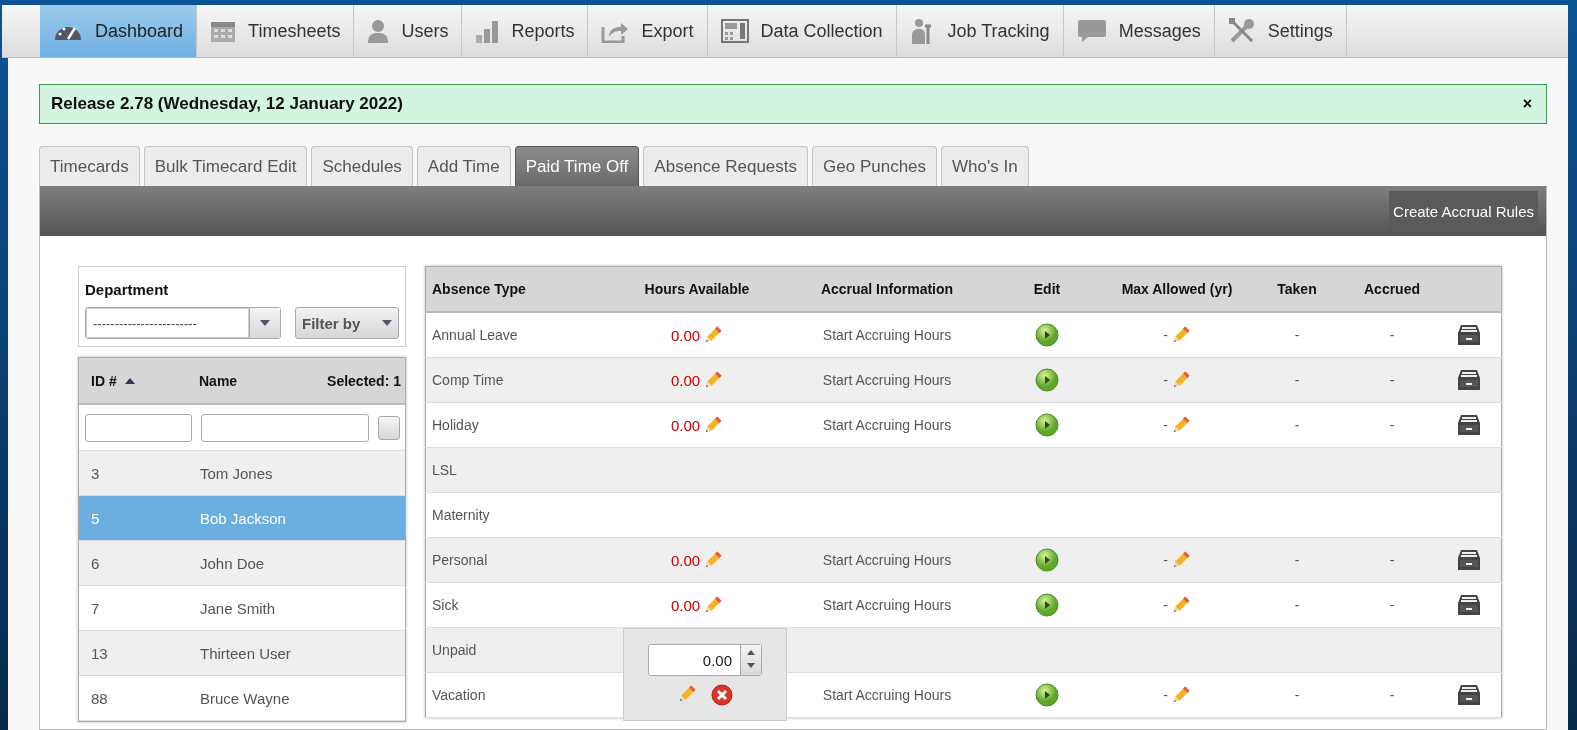  I want to click on tab: Absence Requests, so click(726, 166).